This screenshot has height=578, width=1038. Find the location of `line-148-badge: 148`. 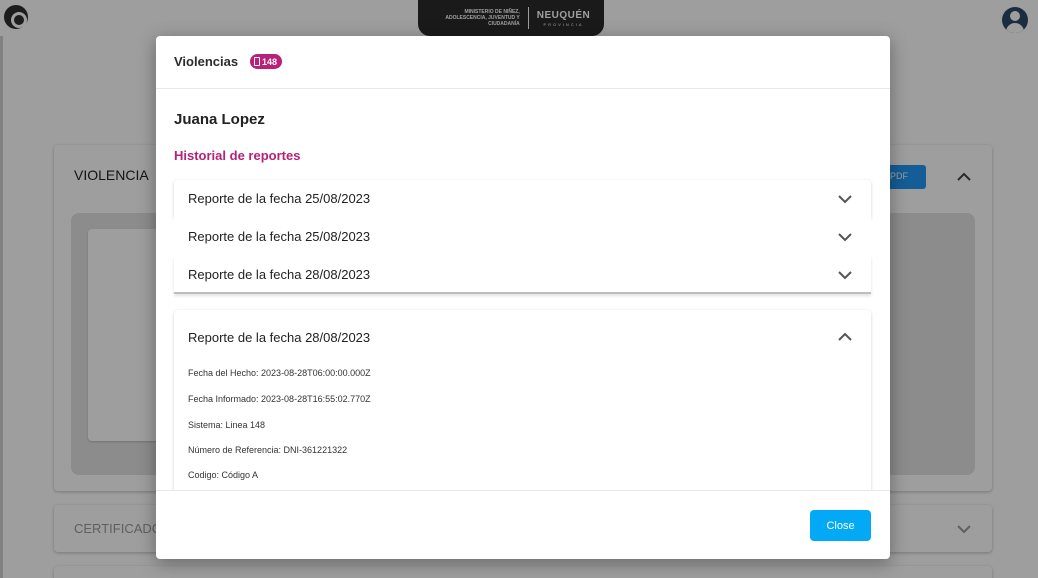

line-148-badge: 148 is located at coordinates (266, 61).